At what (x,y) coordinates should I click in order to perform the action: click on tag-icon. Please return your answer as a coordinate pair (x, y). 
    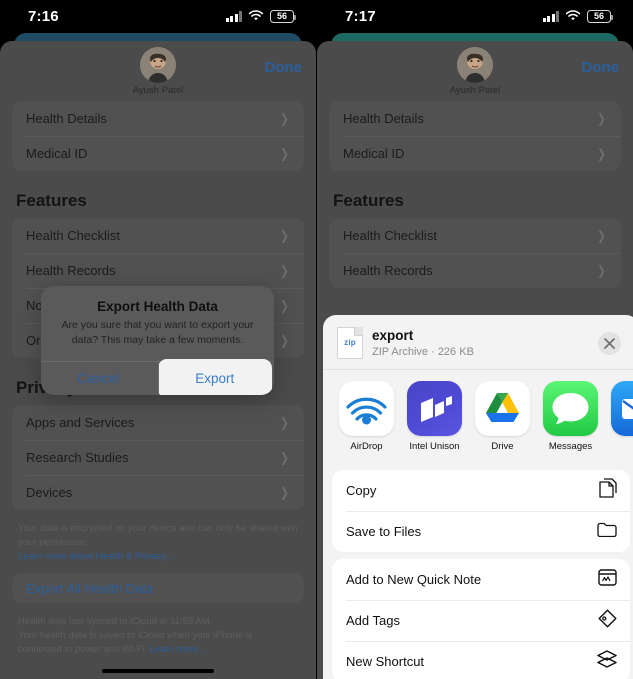
    Looking at the image, I should click on (607, 621).